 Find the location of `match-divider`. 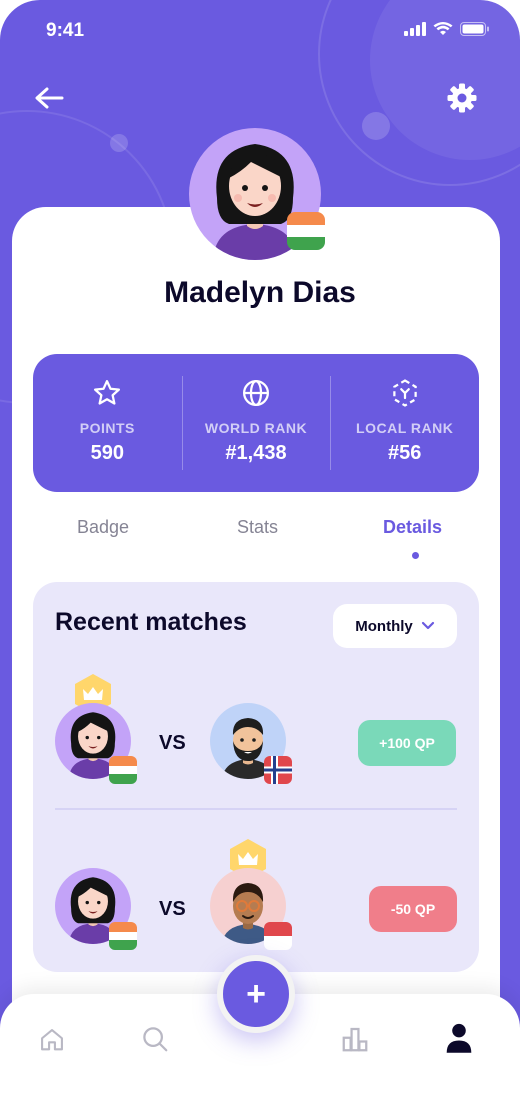

match-divider is located at coordinates (256, 809).